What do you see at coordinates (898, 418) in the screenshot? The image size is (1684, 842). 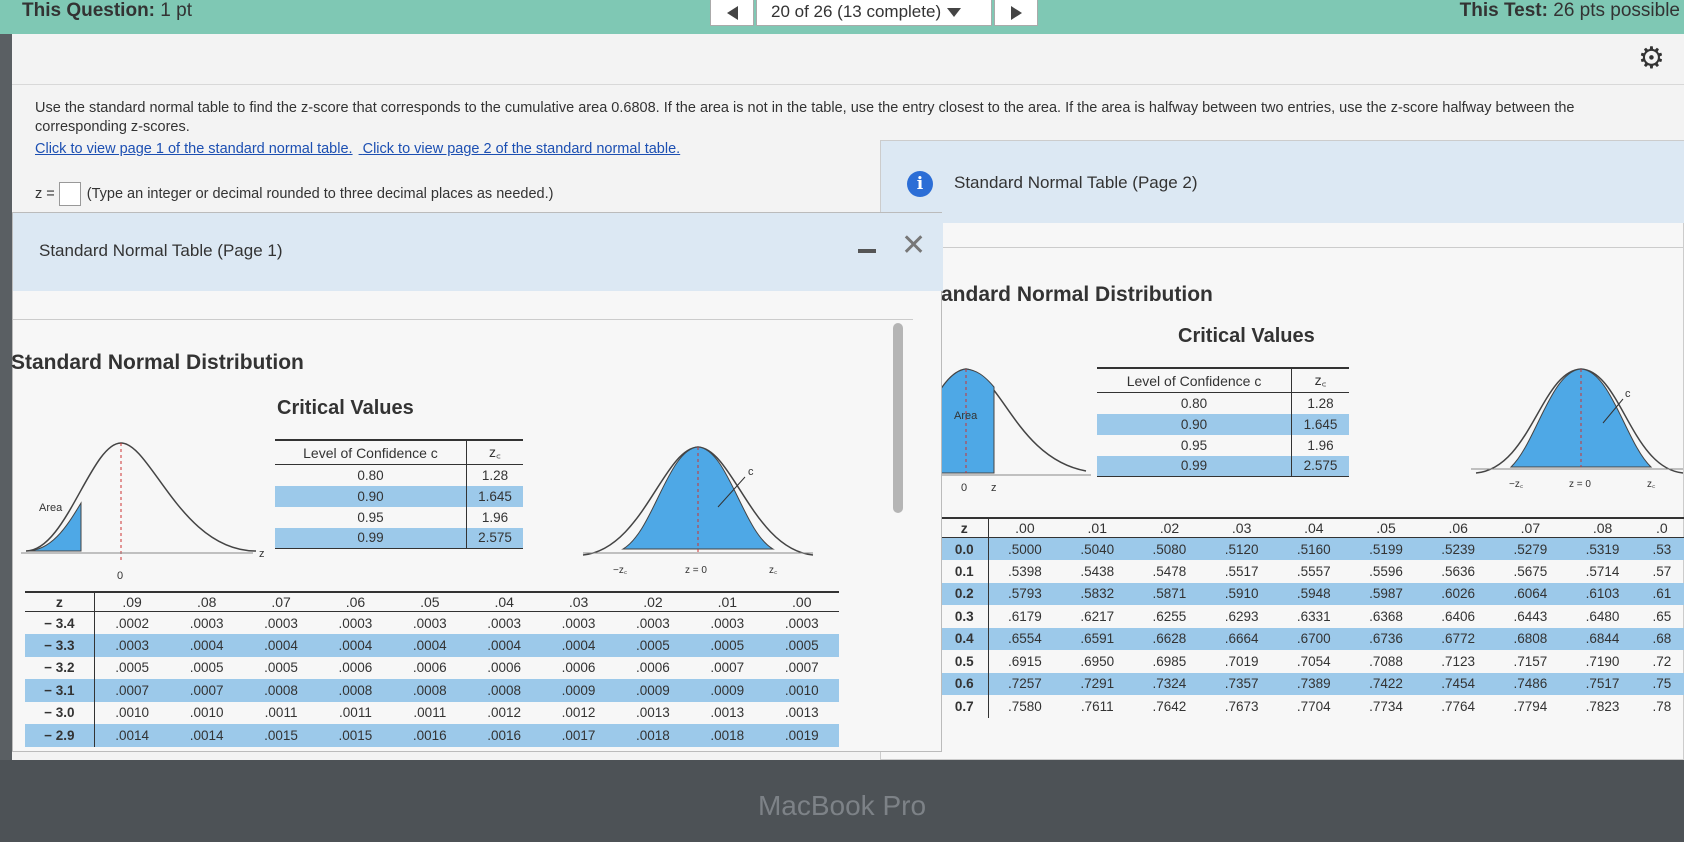 I see `scrollbar` at bounding box center [898, 418].